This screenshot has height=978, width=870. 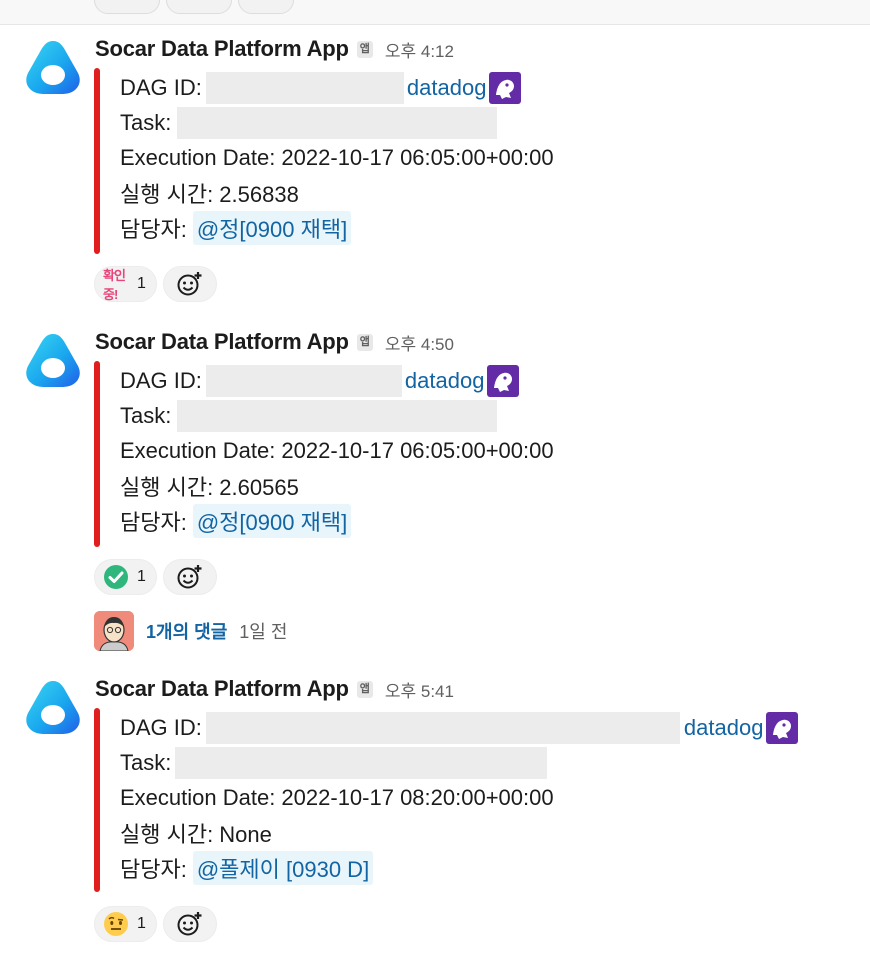 What do you see at coordinates (209, 487) in the screenshot?
I see `run-time: 실행 시간: 2.60565` at bounding box center [209, 487].